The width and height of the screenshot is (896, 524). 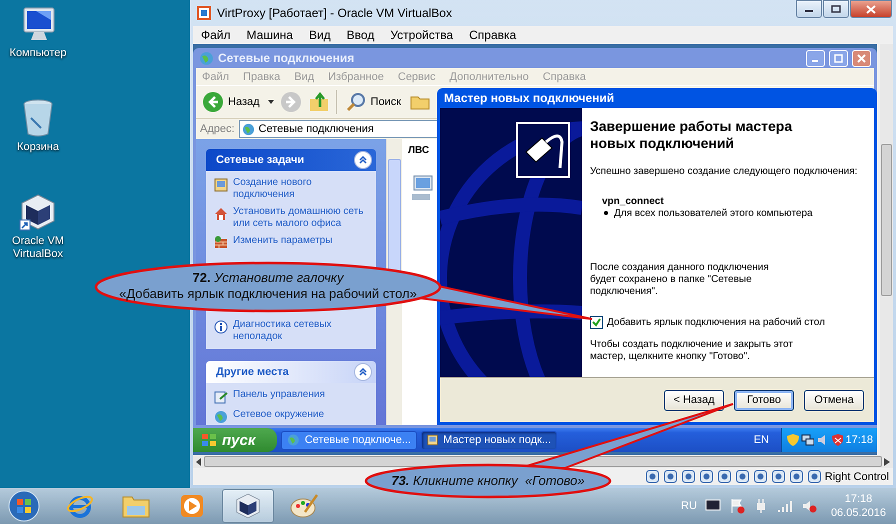 What do you see at coordinates (38, 248) in the screenshot?
I see `desktop-icon-label: Oracle VM VirtualBox` at bounding box center [38, 248].